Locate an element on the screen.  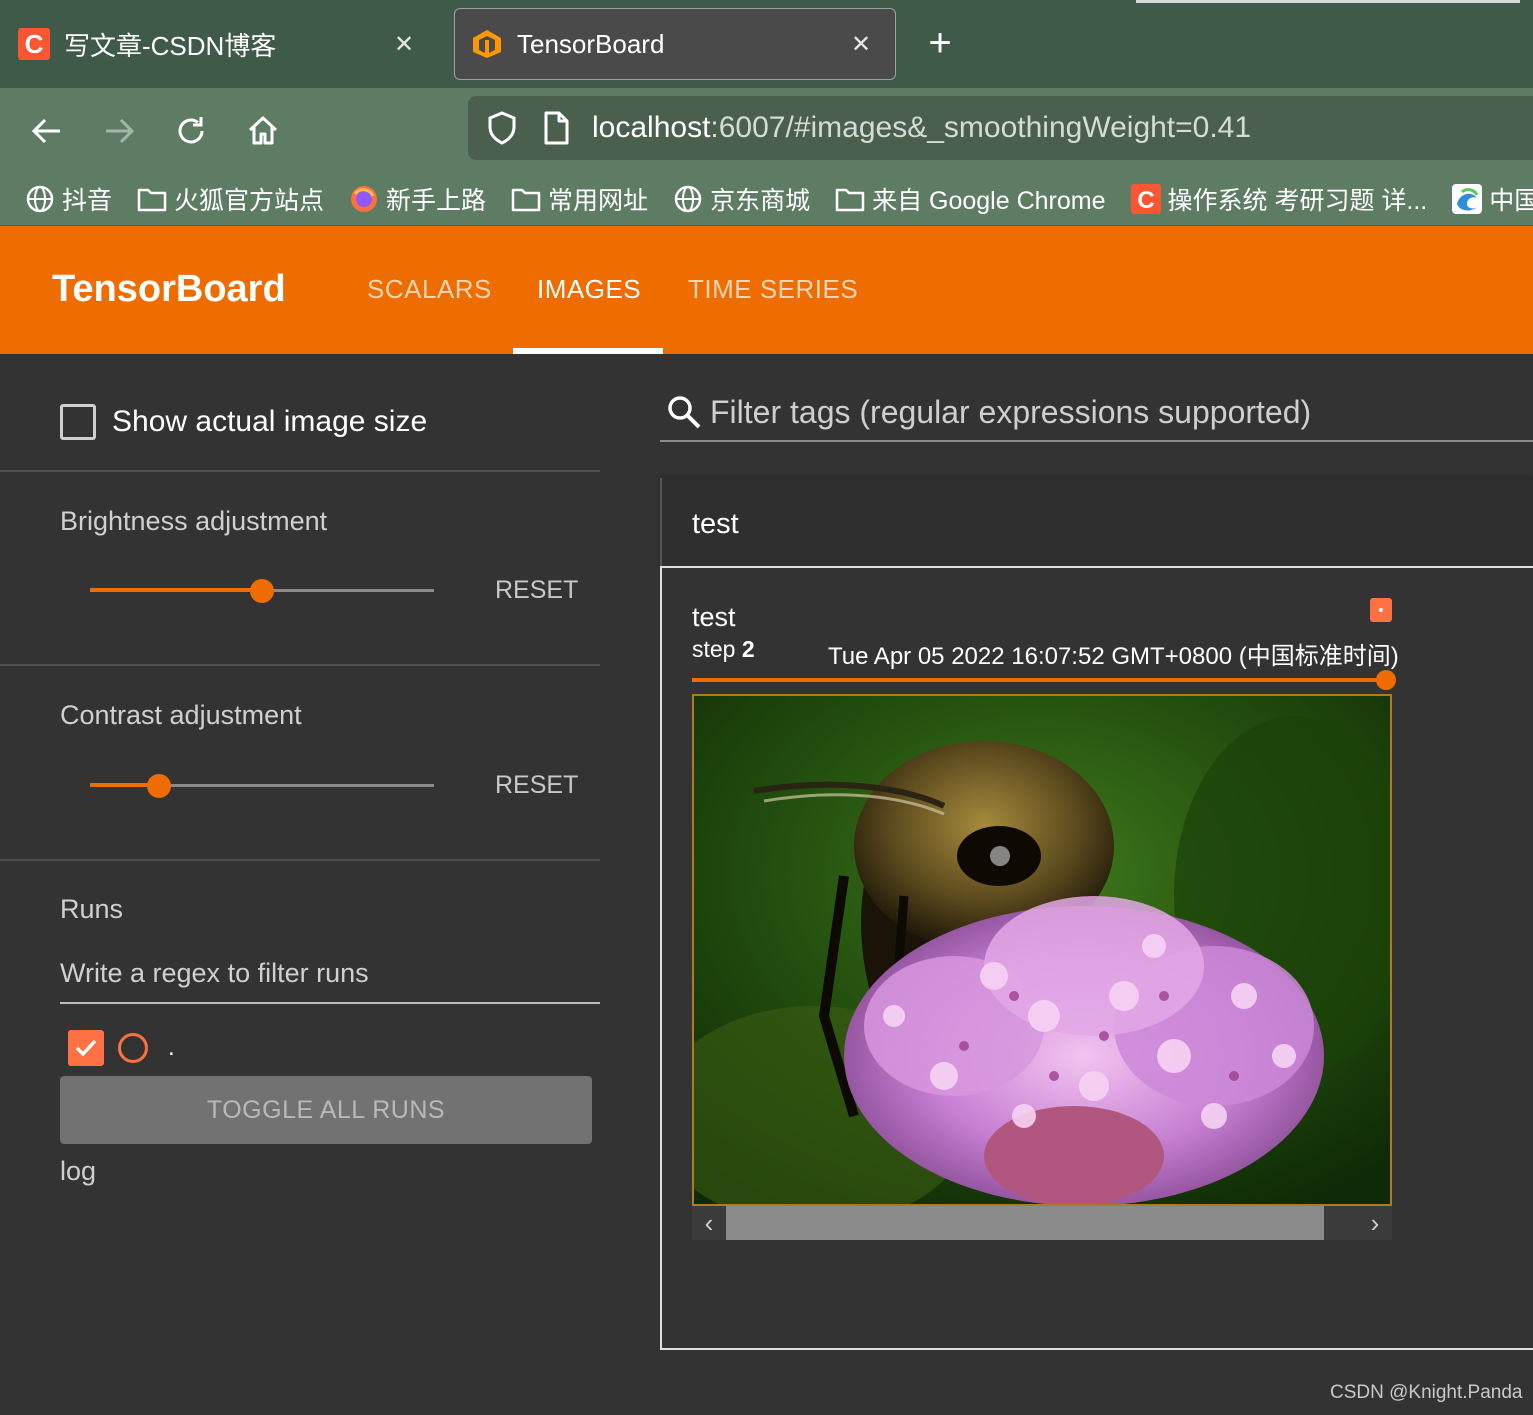
forward-button is located at coordinates (119, 131).